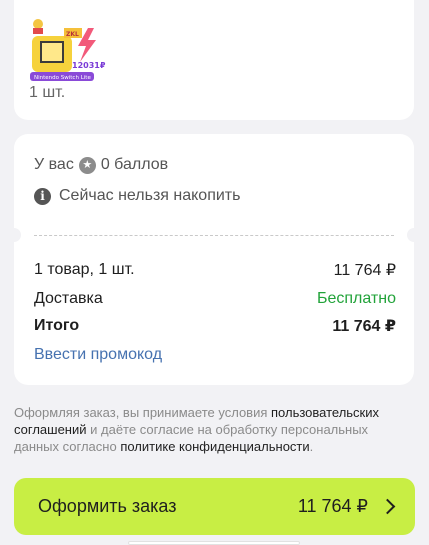 This screenshot has height=545, width=429. What do you see at coordinates (68, 298) in the screenshot?
I see `delivery-label: Доставка` at bounding box center [68, 298].